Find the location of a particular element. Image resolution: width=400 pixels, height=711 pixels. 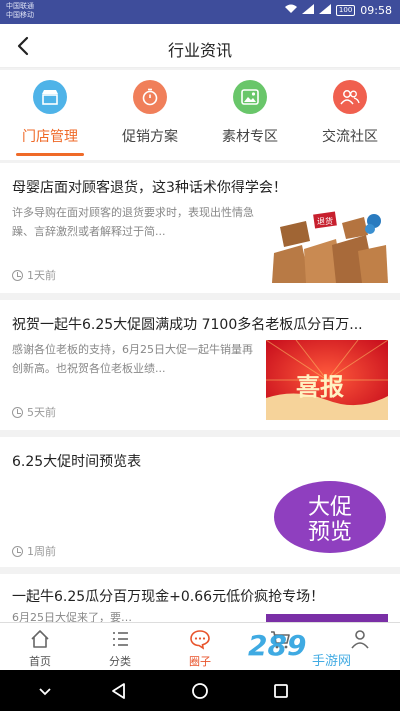

tab-categories: 分类 is located at coordinates (120, 647).